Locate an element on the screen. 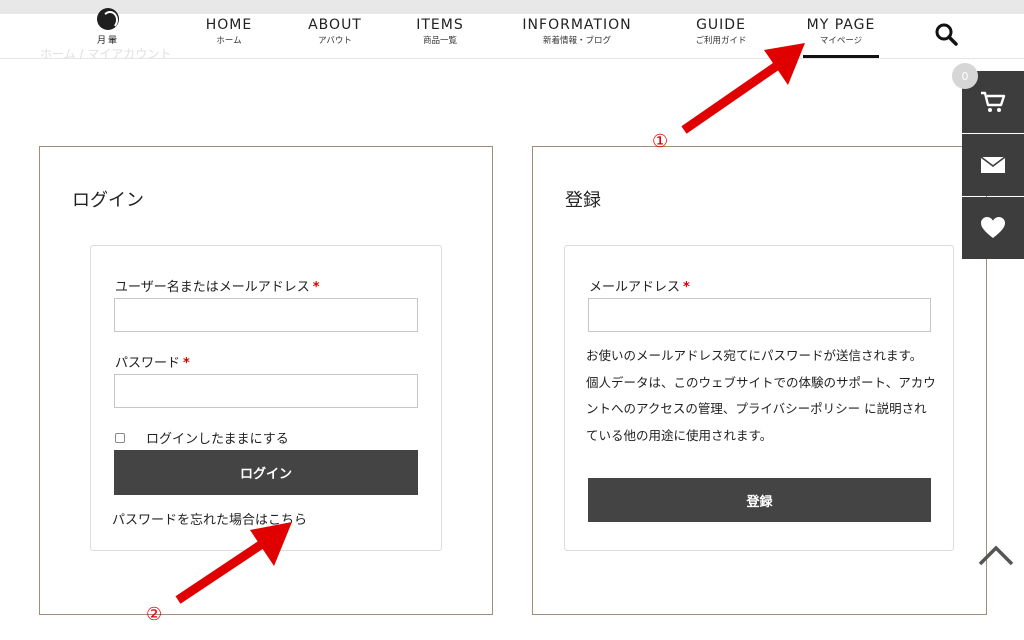  nav-guide-label: GUIDE is located at coordinates (721, 25).